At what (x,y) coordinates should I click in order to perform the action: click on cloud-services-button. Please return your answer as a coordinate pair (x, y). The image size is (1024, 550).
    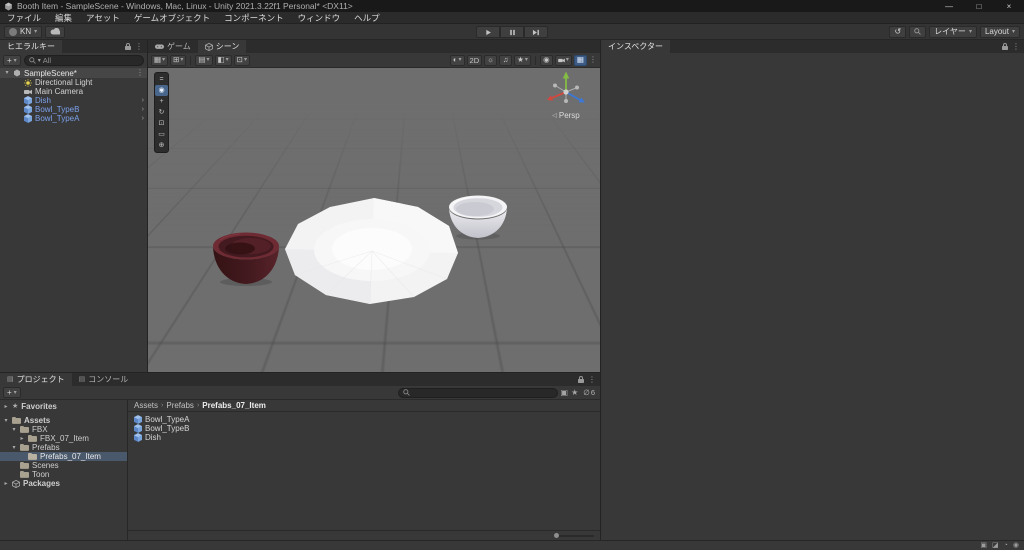
    Looking at the image, I should click on (55, 31).